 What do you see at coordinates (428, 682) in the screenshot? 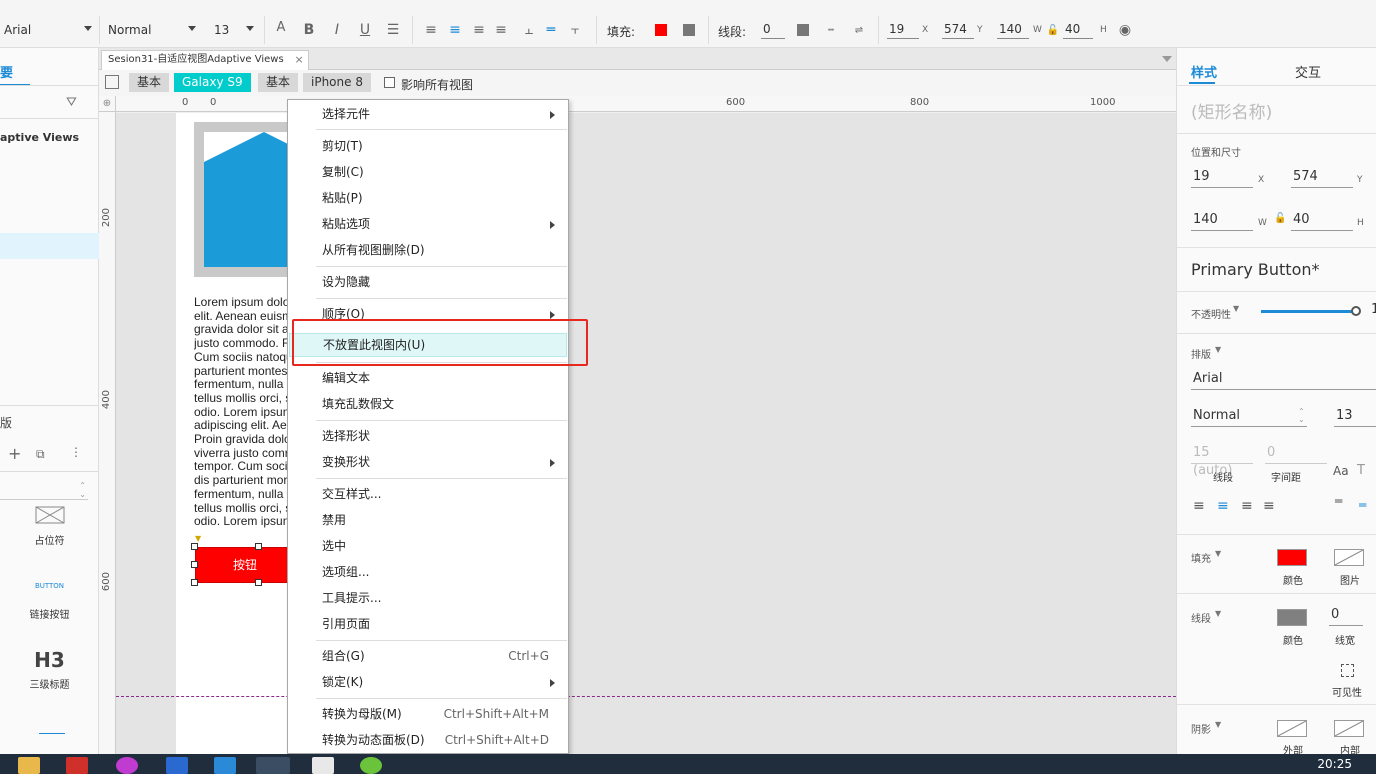
I see `menu-item-lock: 锁定(K)` at bounding box center [428, 682].